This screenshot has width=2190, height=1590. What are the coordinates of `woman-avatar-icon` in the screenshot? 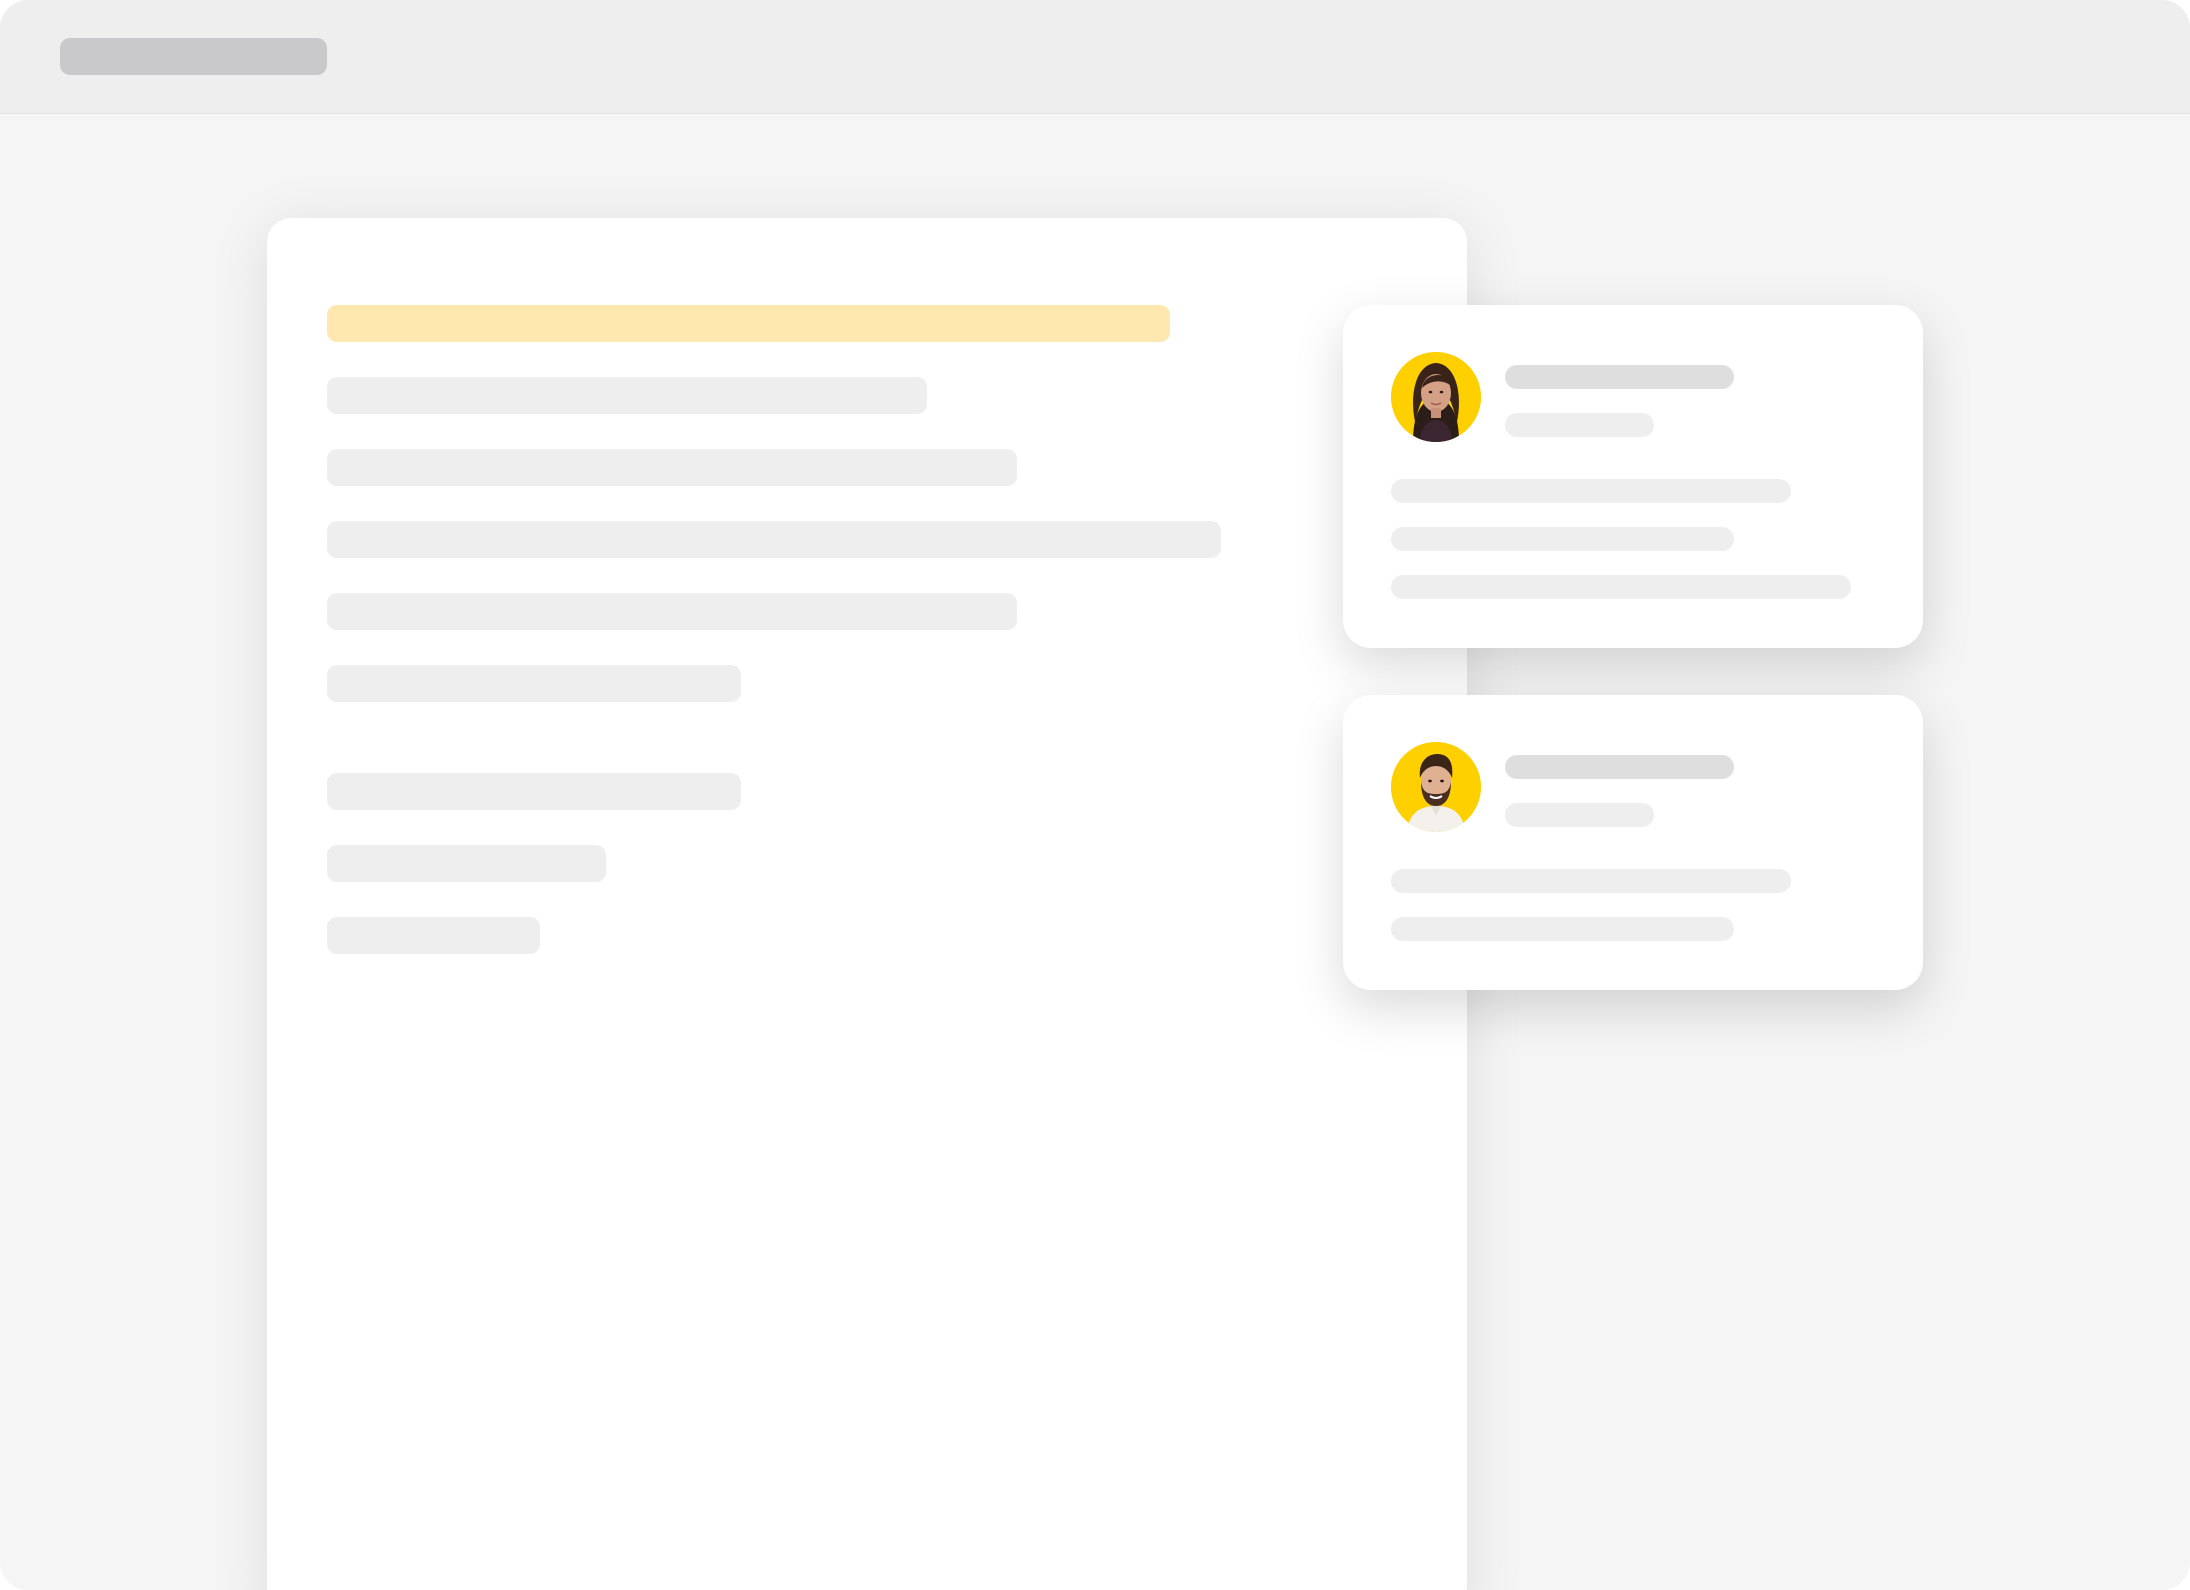 It's located at (1436, 397).